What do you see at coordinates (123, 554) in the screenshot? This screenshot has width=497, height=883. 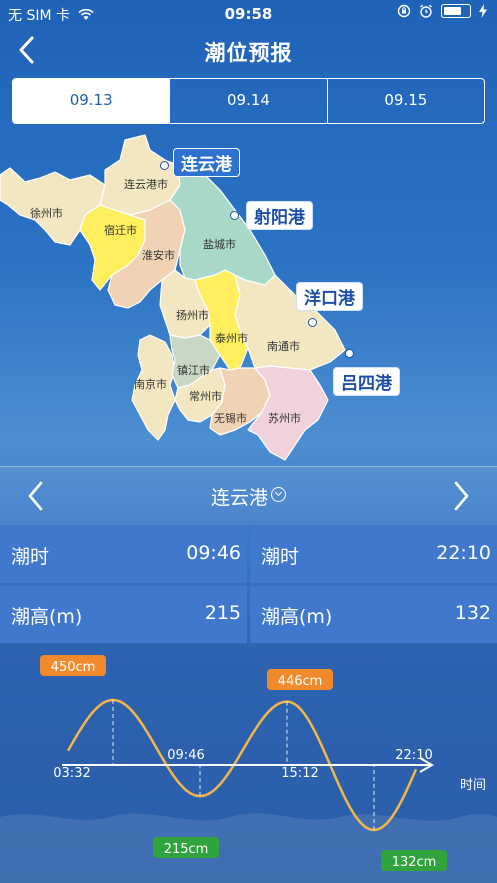 I see `tide-time-cell-1: 潮时 09:46` at bounding box center [123, 554].